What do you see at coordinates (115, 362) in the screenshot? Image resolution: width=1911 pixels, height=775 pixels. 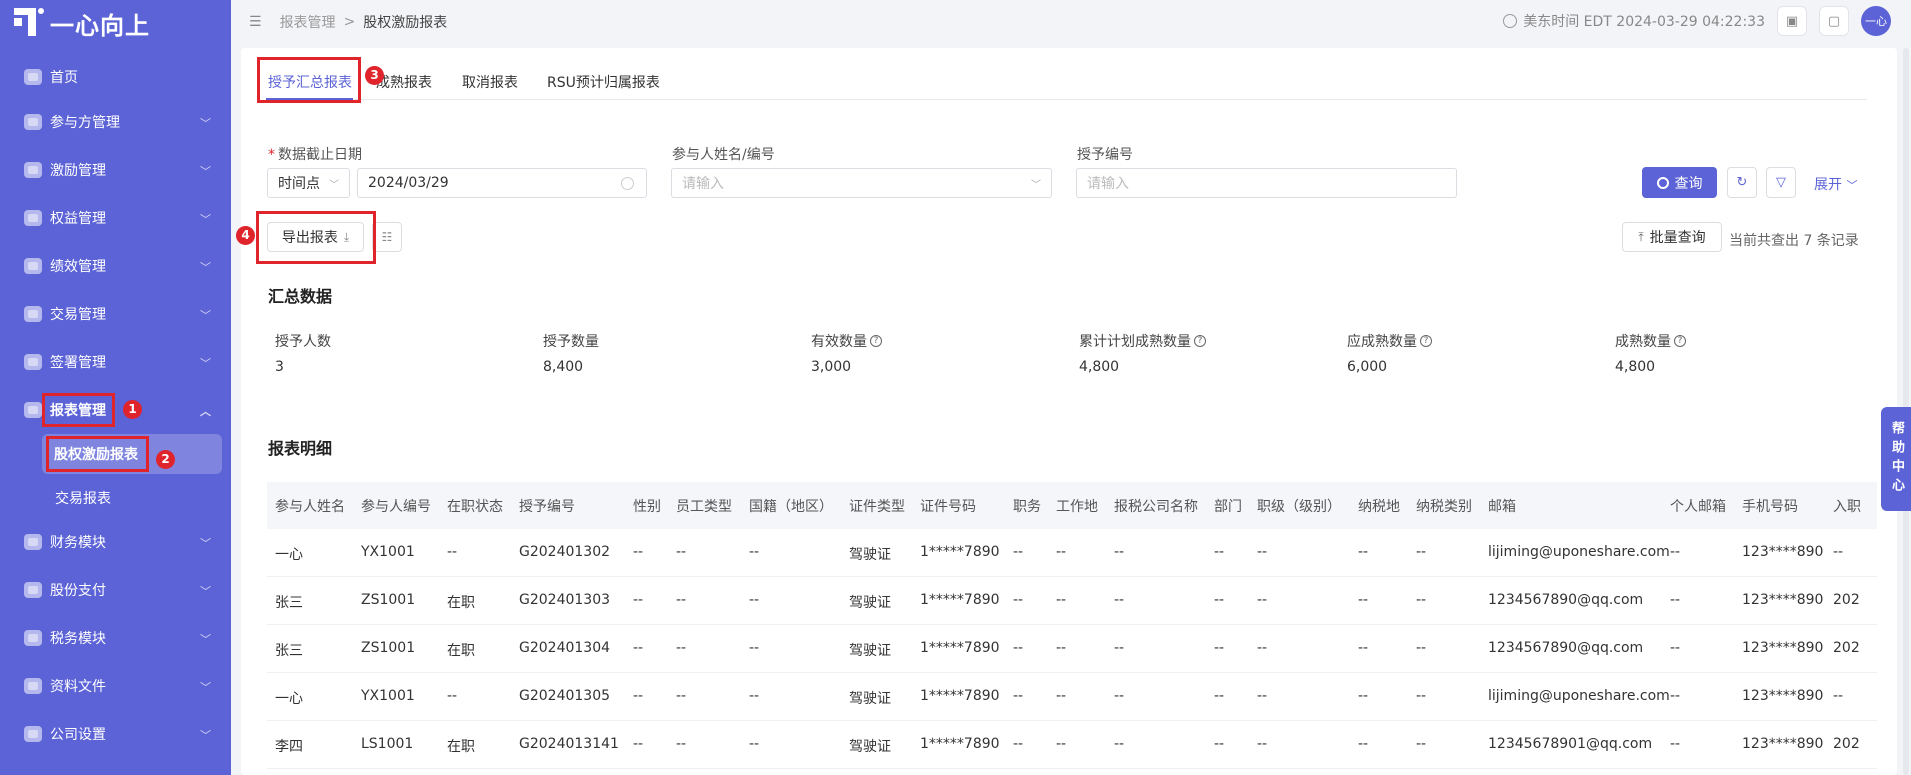 I see `sidebar-item-signing: 签署管理 ﹀` at bounding box center [115, 362].